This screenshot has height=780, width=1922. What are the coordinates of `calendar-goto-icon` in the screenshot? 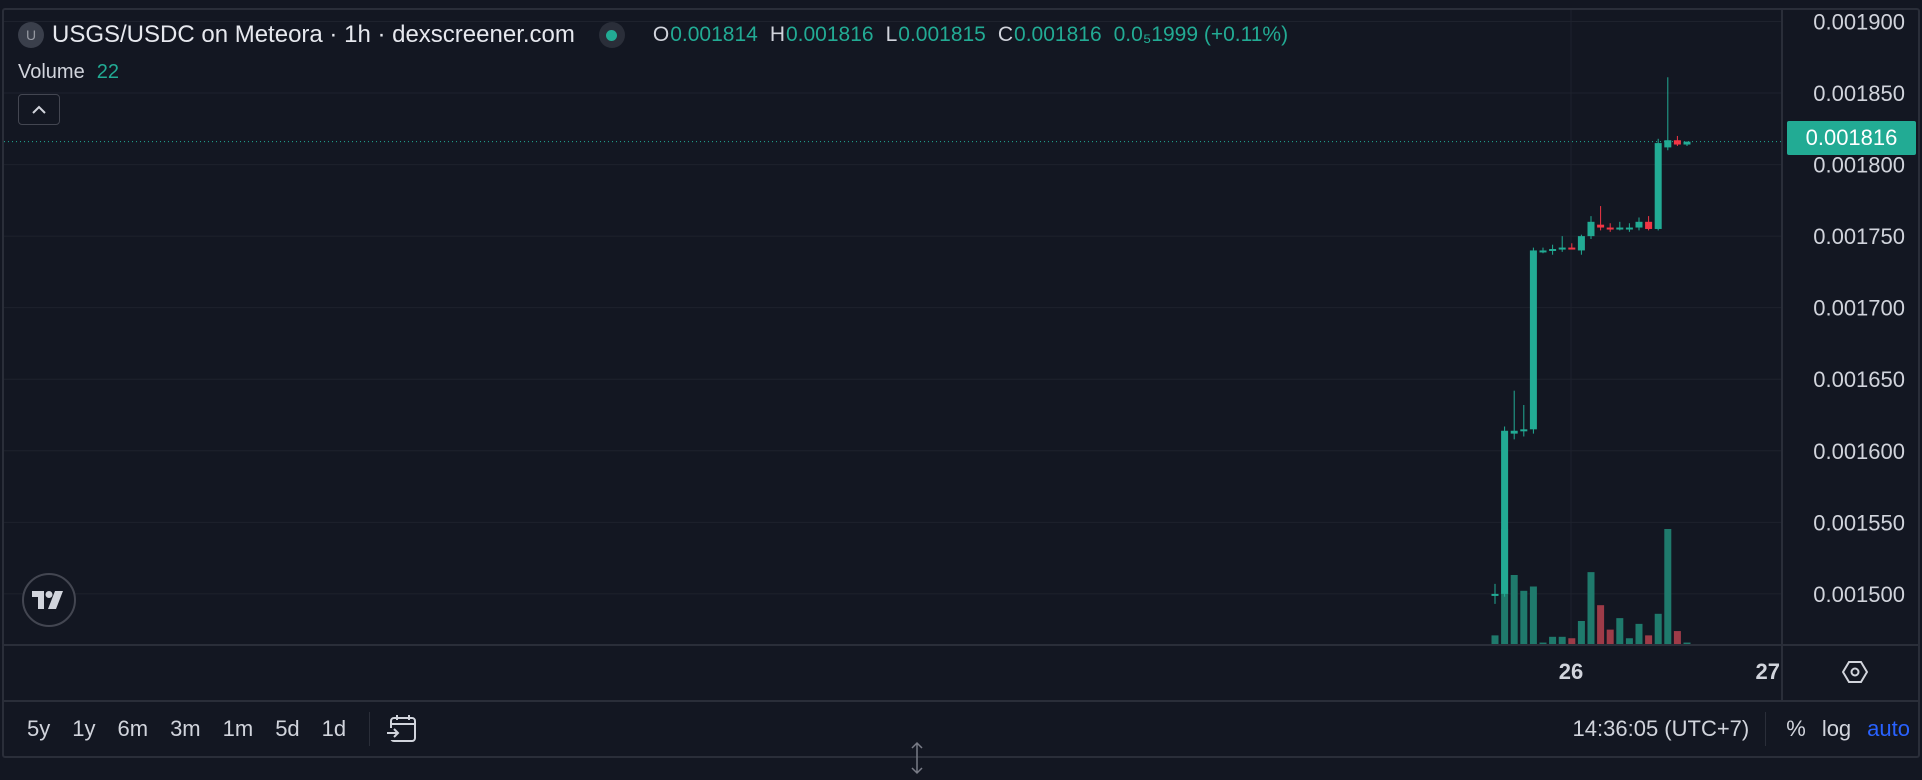 It's located at (401, 728).